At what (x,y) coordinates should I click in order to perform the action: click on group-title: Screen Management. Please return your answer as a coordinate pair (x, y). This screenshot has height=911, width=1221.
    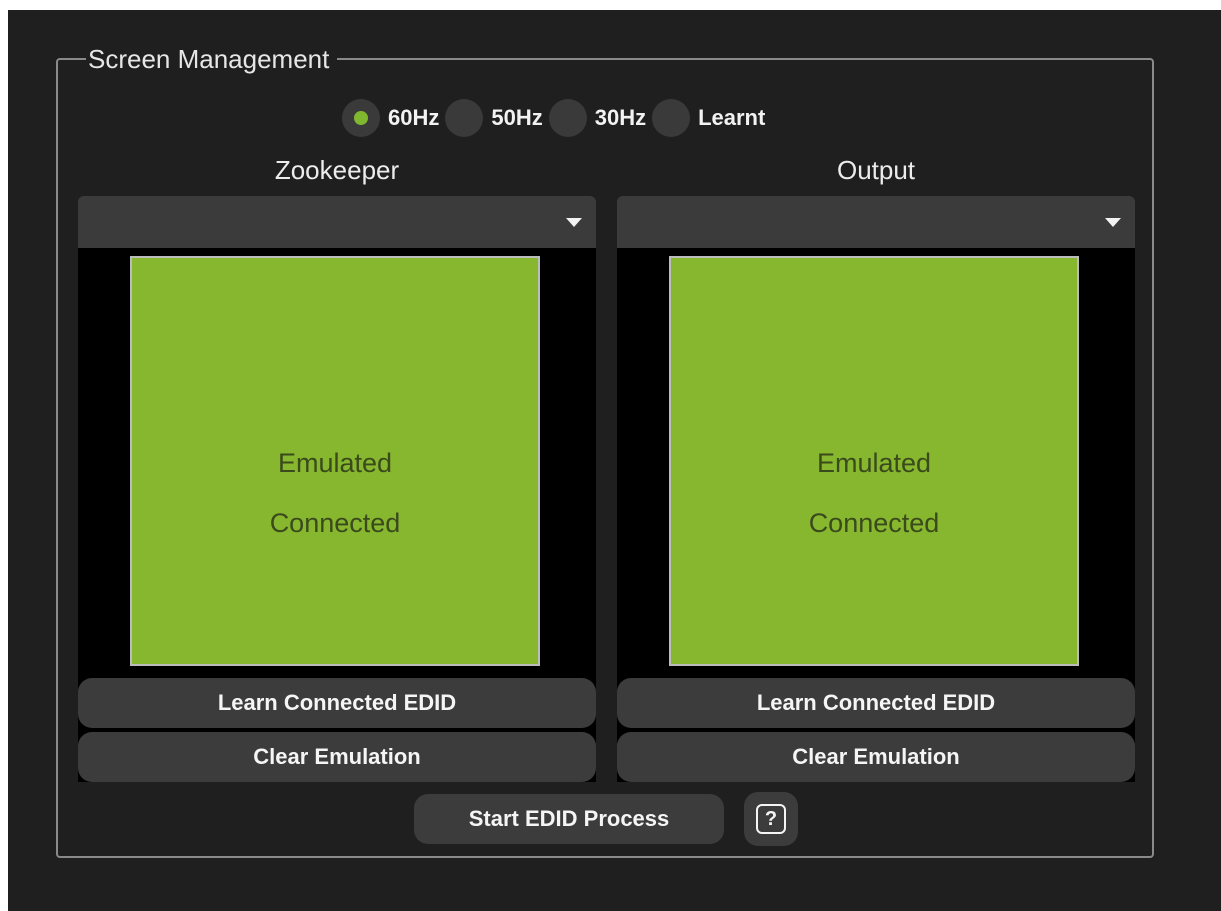
    Looking at the image, I should click on (212, 59).